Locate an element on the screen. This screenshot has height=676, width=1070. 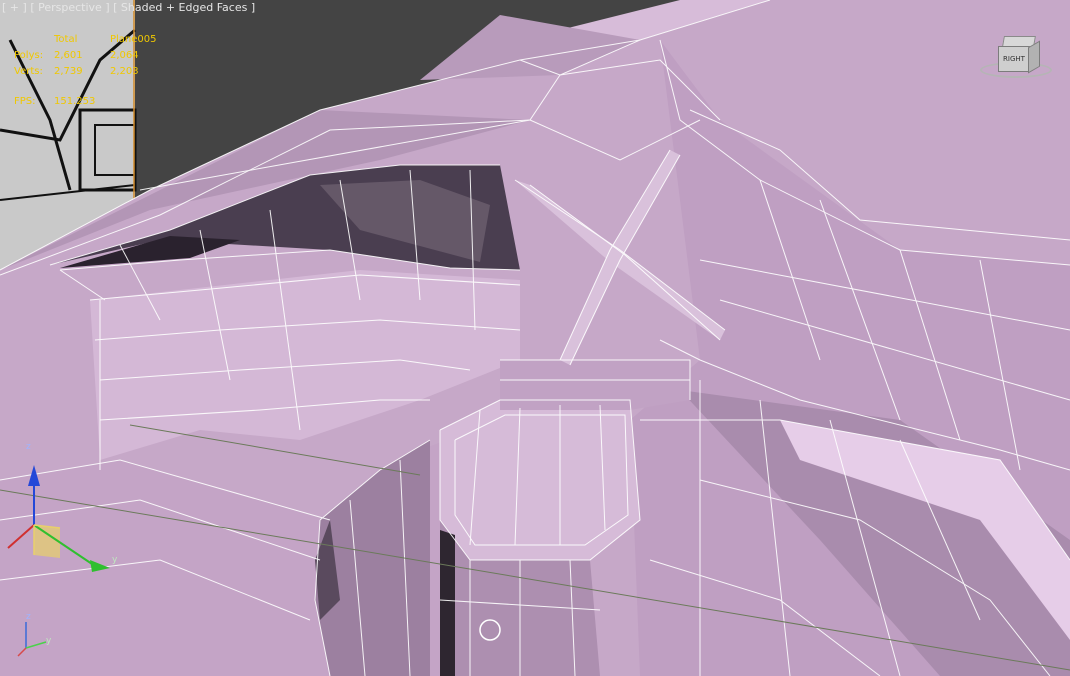
tripod-y-label: y is located at coordinates (49, 641).